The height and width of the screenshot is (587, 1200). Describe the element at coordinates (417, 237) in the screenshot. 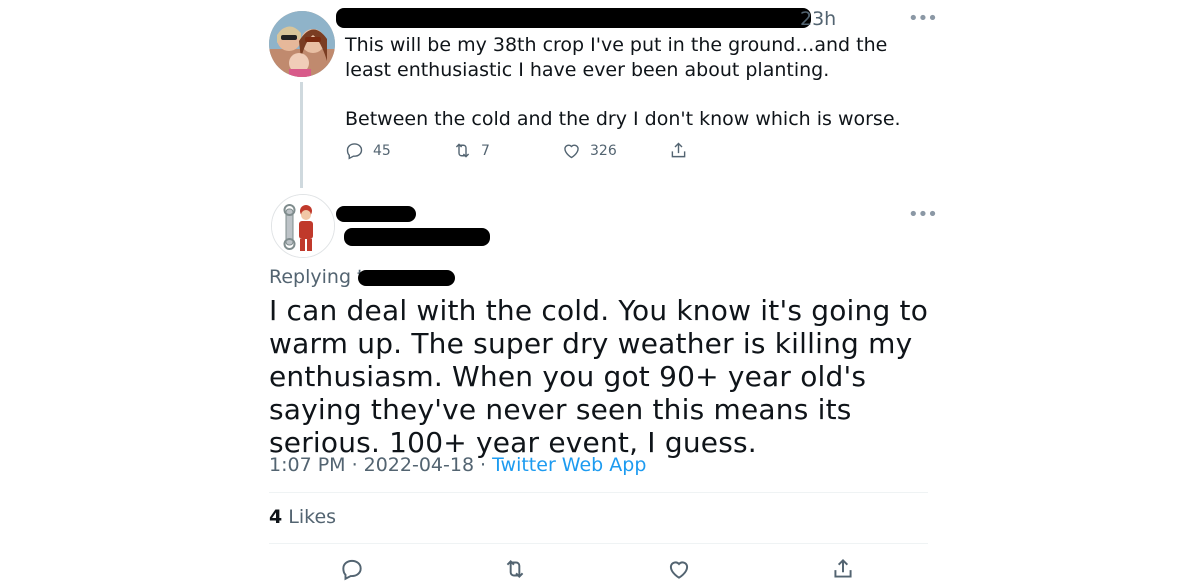

I see `redacted-reply-handle` at that location.